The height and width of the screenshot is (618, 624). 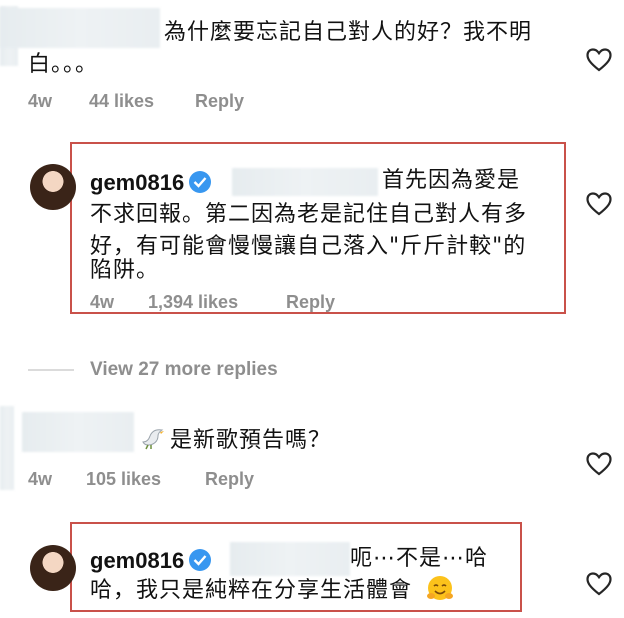 What do you see at coordinates (184, 370) in the screenshot?
I see `view-more-replies-button: View 27 more replies` at bounding box center [184, 370].